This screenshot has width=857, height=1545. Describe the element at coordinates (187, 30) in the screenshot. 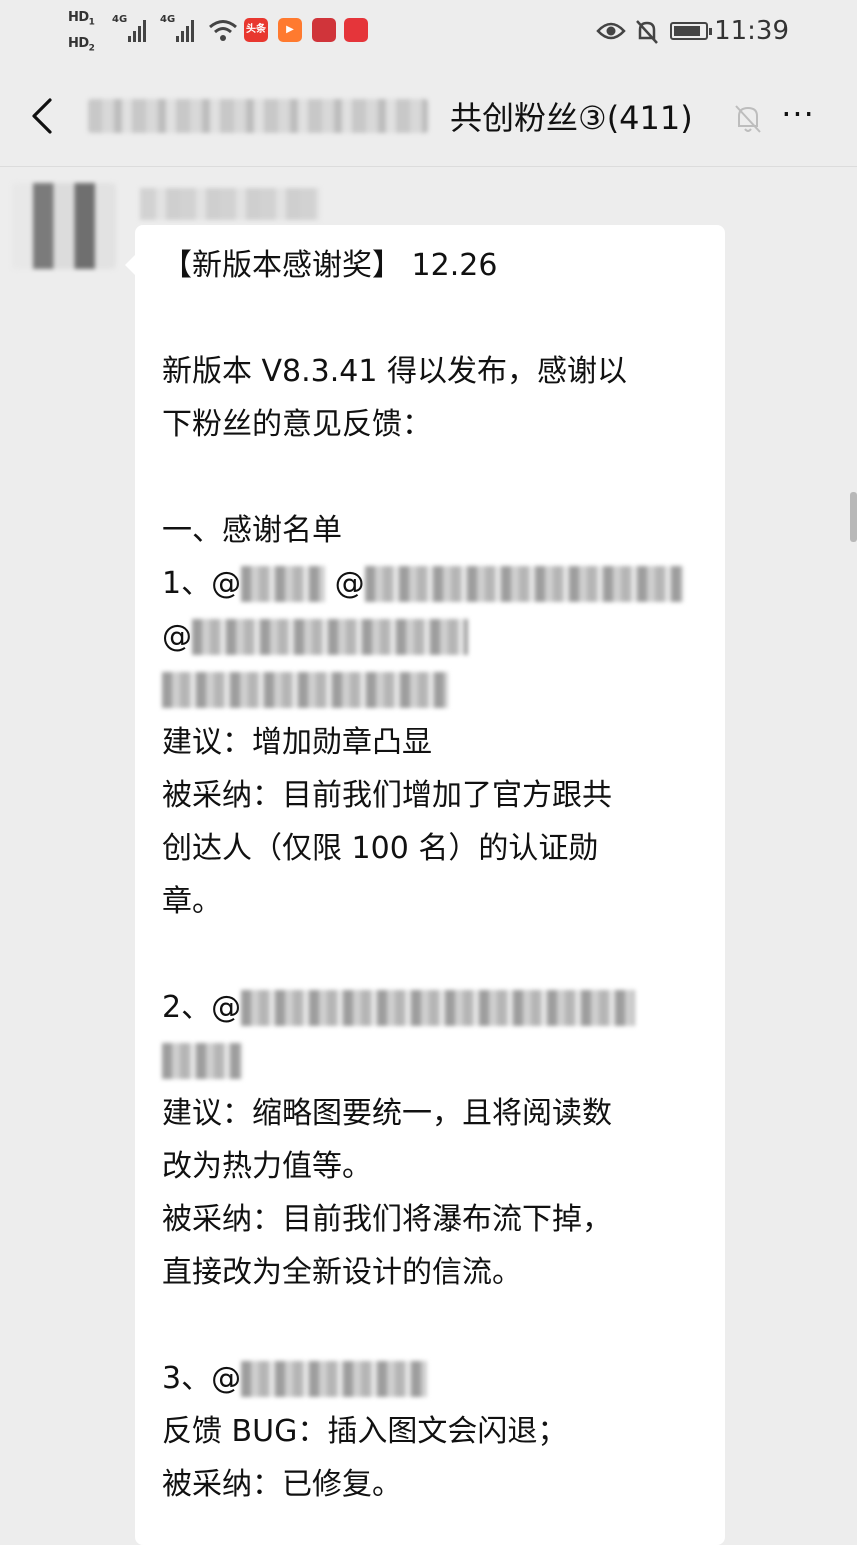

I see `signal2-icon` at that location.